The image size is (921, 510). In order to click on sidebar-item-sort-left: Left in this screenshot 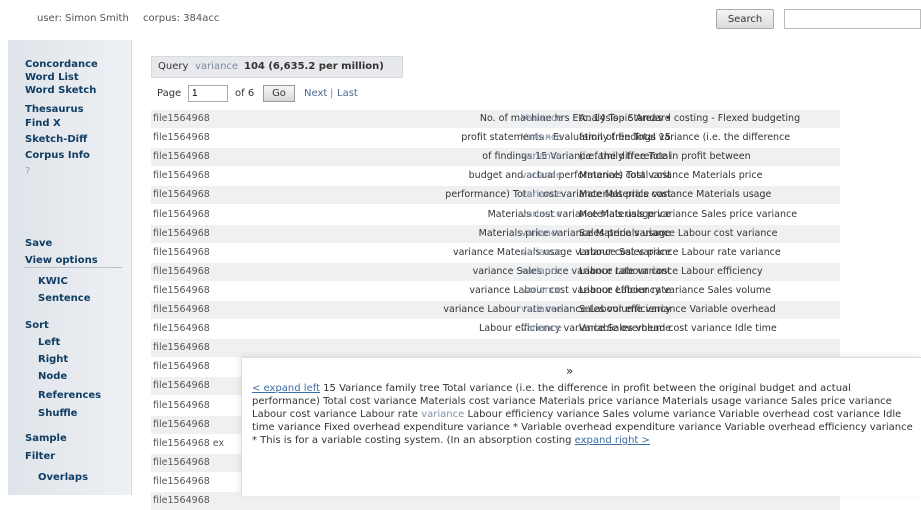, I will do `click(49, 342)`.